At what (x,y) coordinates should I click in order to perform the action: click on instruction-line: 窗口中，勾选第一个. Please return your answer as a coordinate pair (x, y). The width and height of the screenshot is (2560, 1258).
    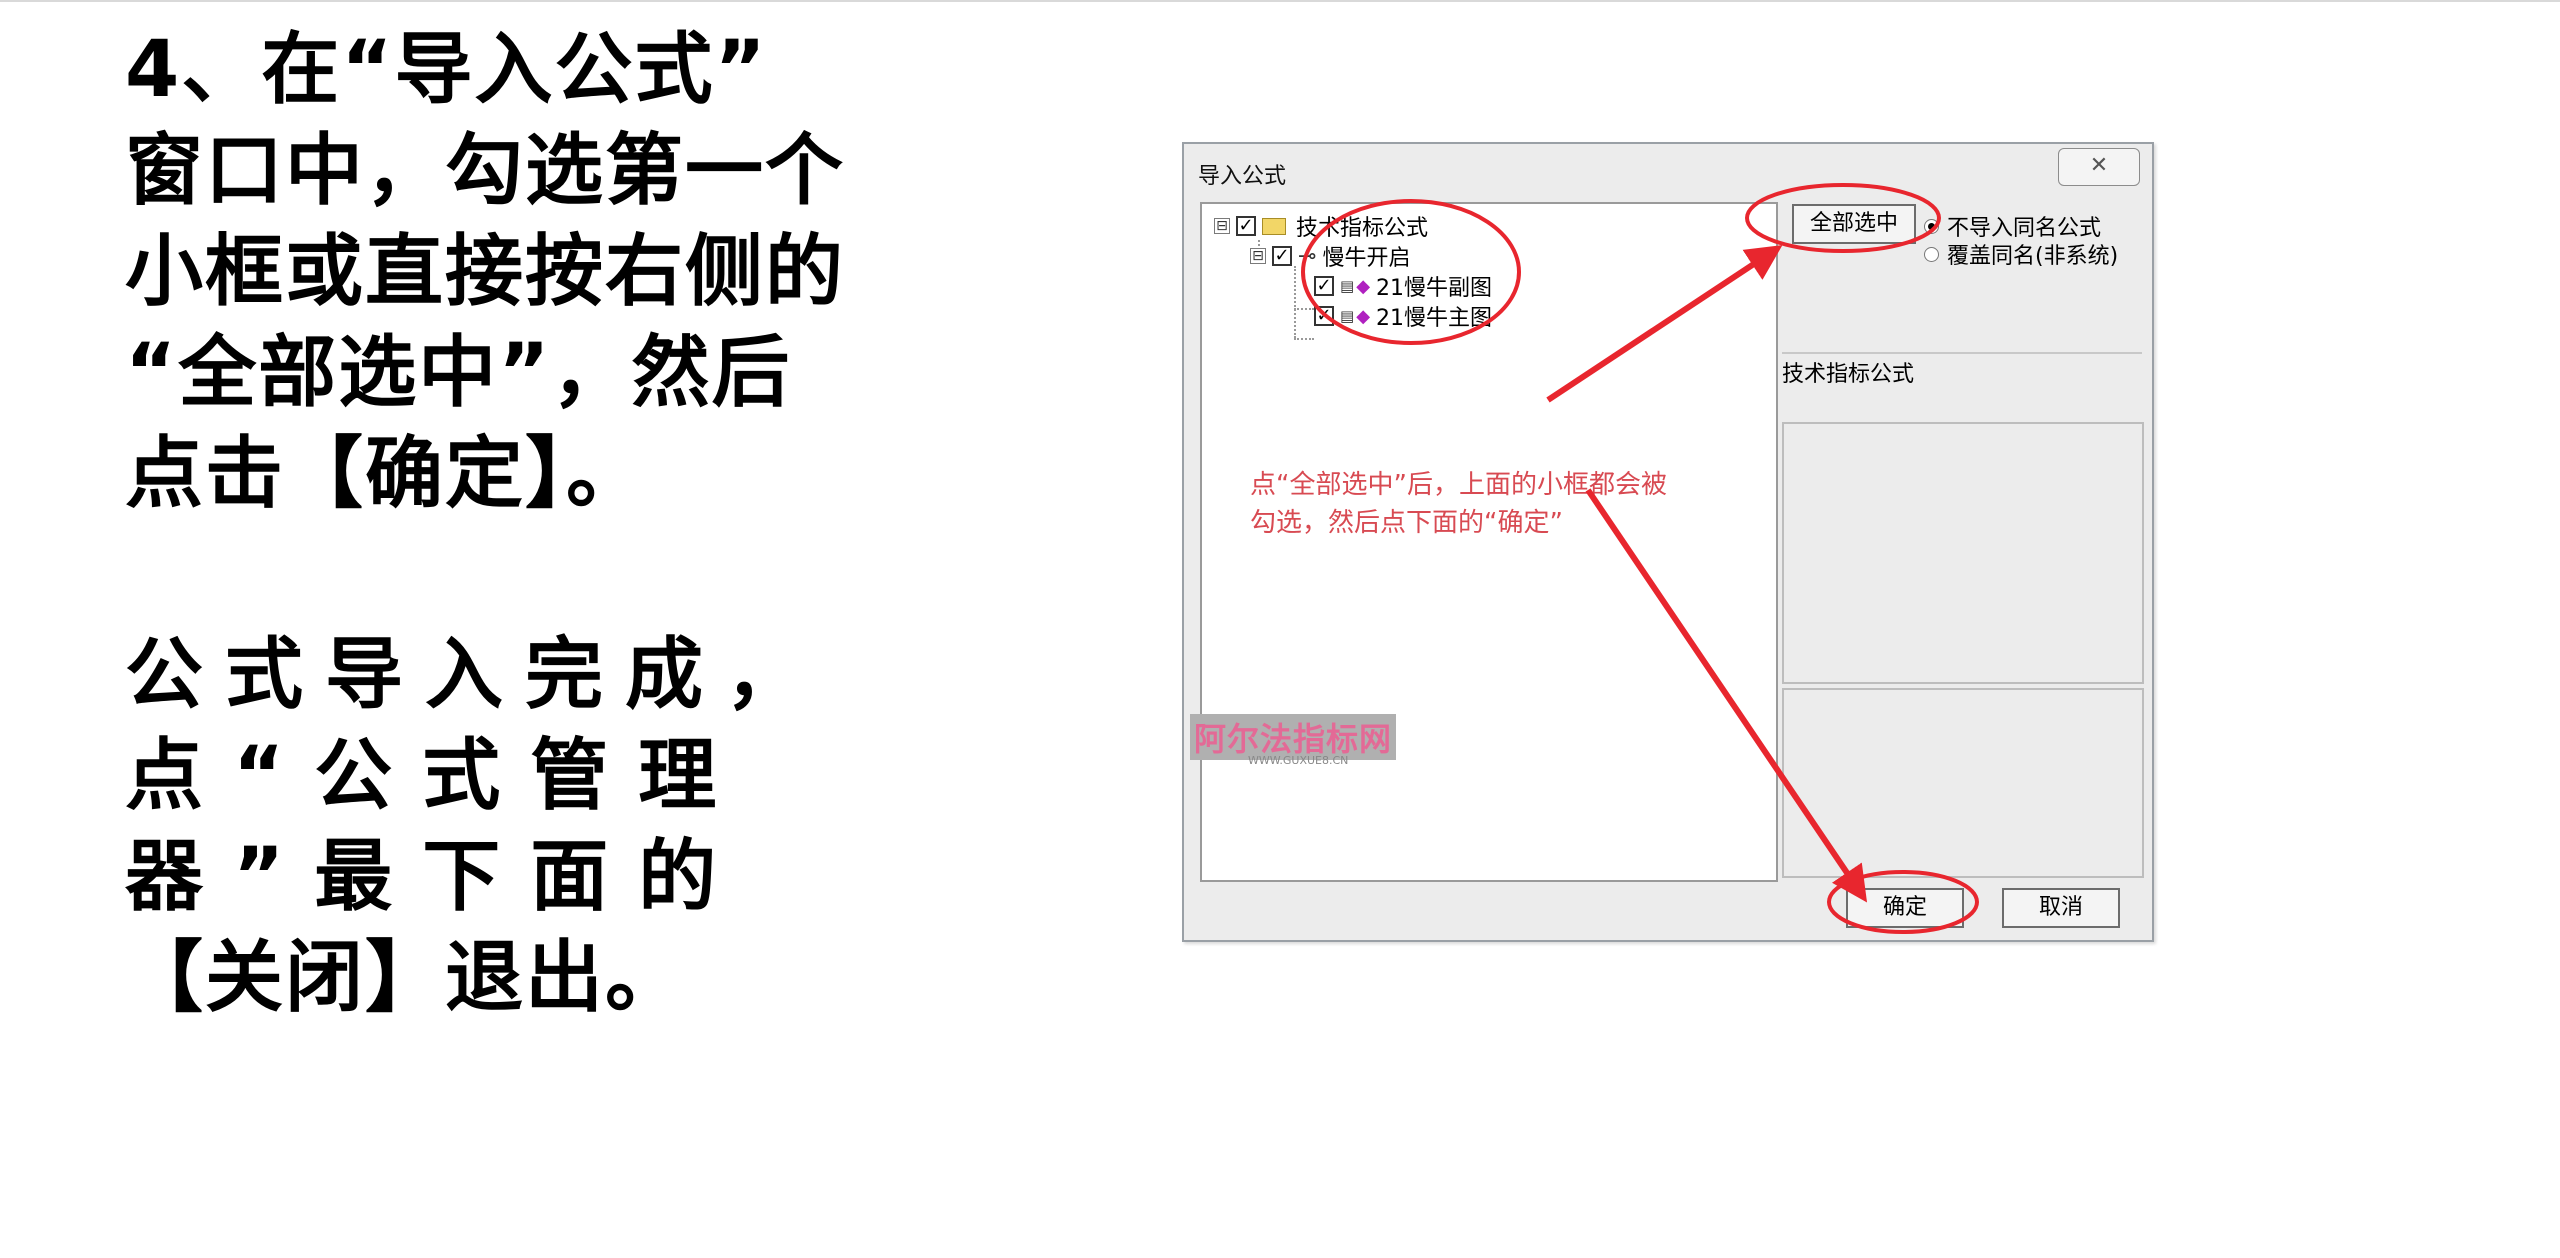
    Looking at the image, I should click on (485, 171).